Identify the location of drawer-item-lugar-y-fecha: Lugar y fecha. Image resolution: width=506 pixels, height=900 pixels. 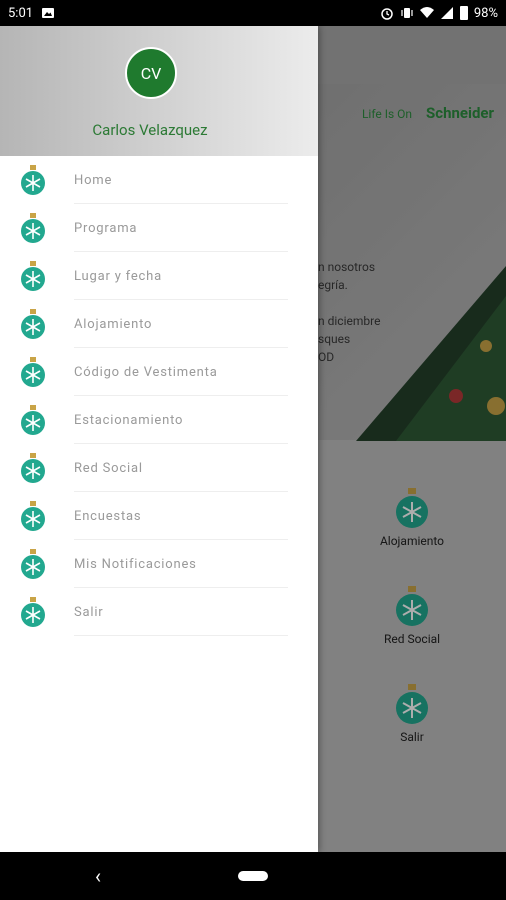
(159, 276).